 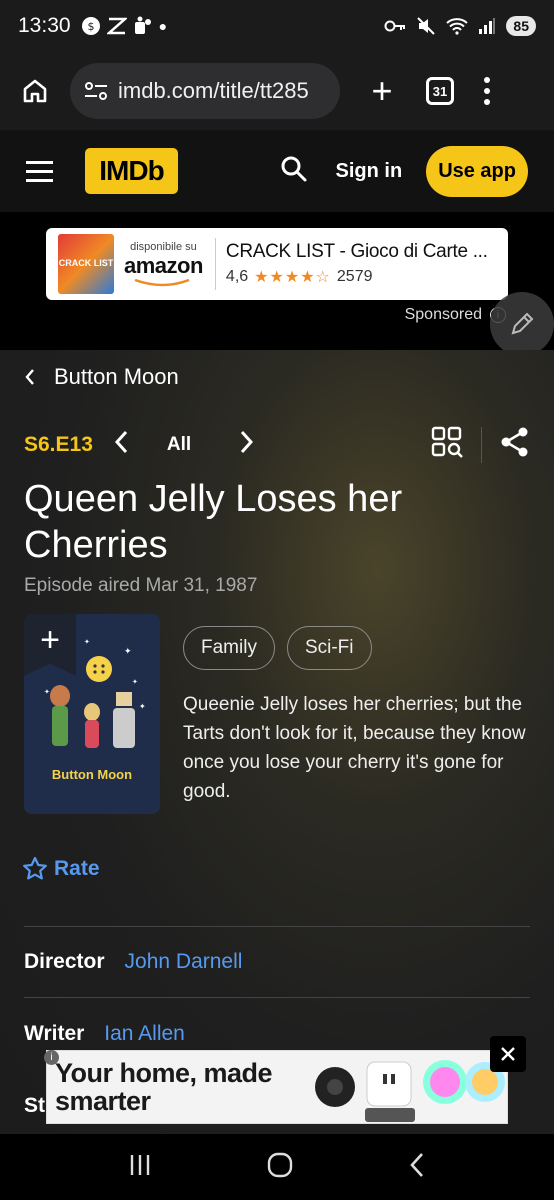 What do you see at coordinates (277, 26) in the screenshot?
I see `status-bar: 13:30 $ ● 85` at bounding box center [277, 26].